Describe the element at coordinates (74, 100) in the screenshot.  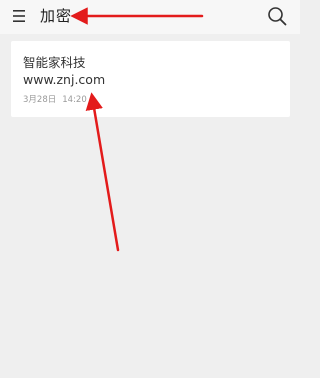
I see `note-time: 14:20` at that location.